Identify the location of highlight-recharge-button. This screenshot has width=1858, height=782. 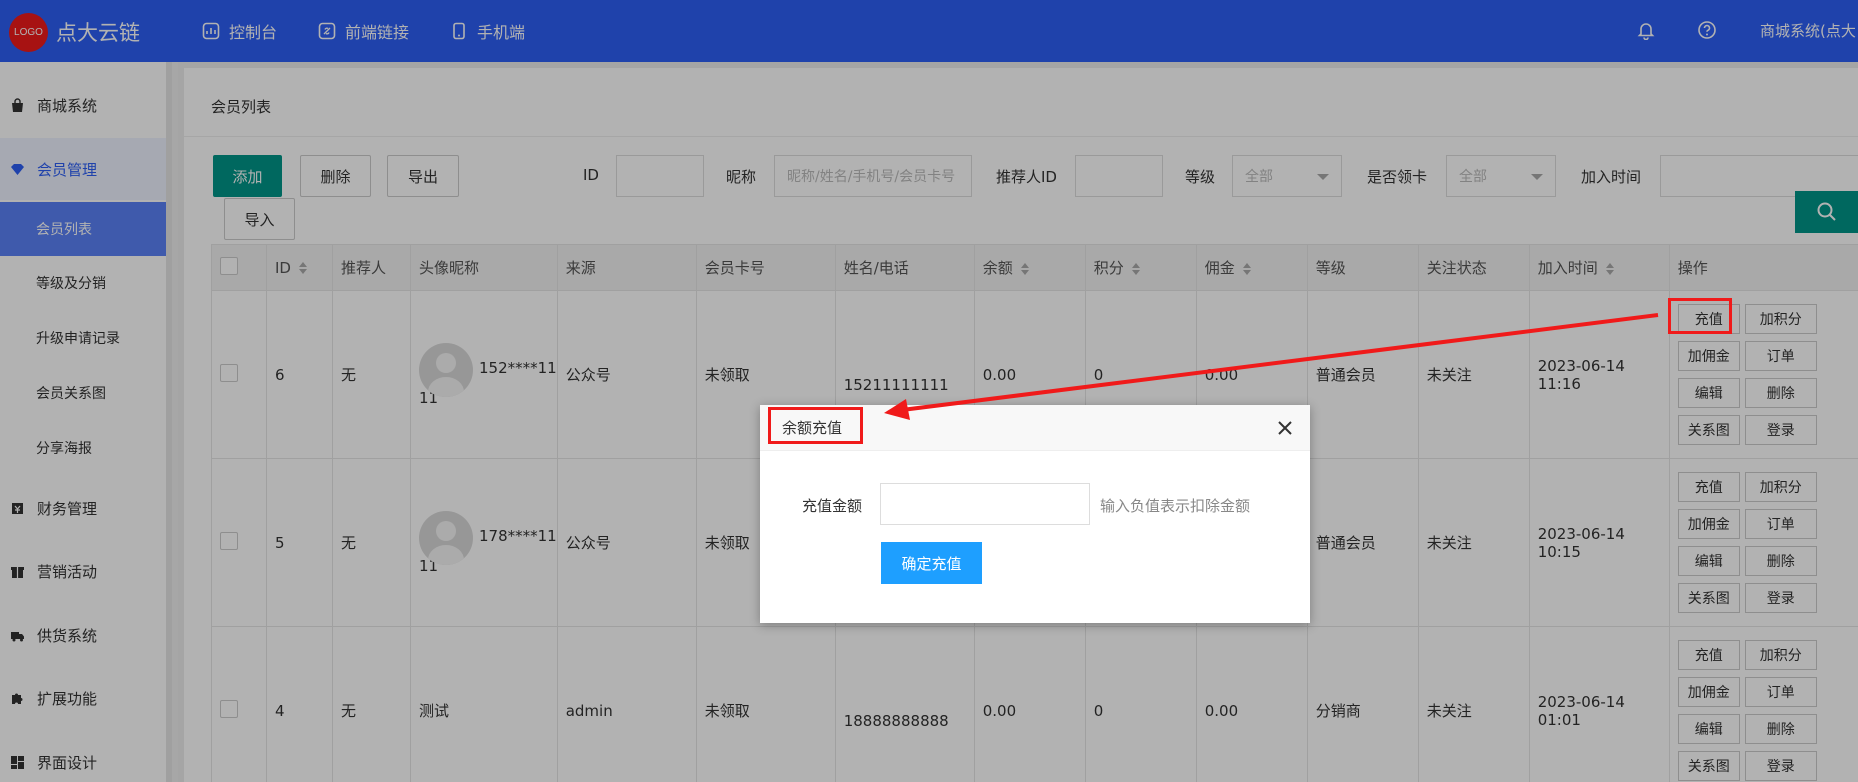
(1700, 316).